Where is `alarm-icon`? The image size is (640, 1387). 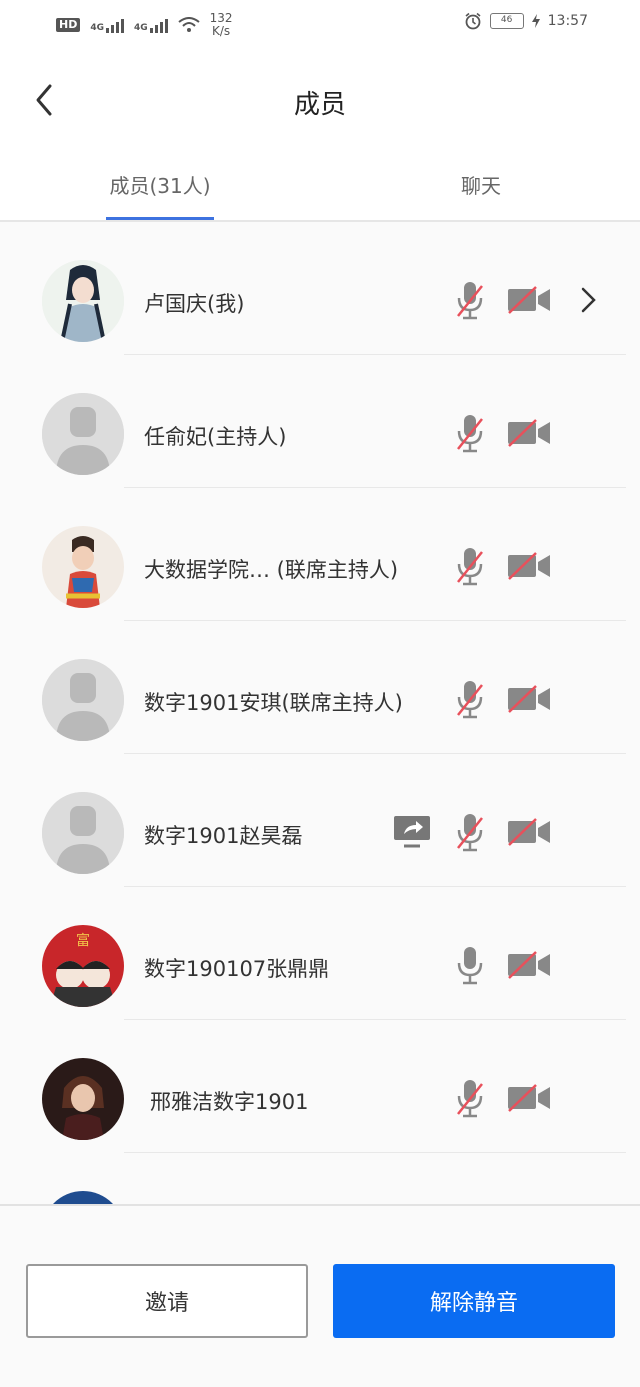 alarm-icon is located at coordinates (473, 21).